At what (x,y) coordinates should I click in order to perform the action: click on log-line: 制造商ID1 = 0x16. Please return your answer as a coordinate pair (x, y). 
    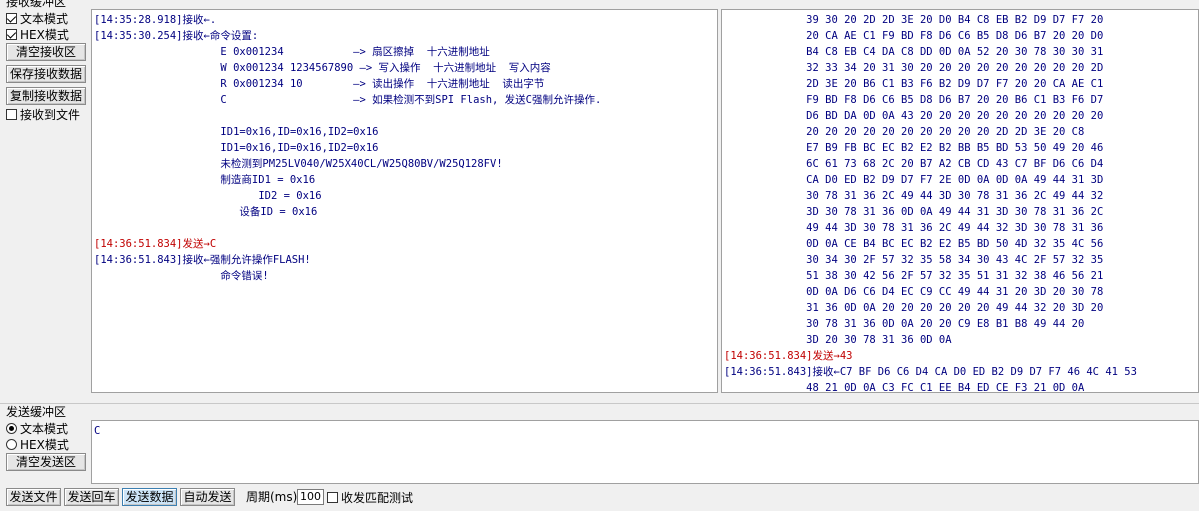
    Looking at the image, I should click on (205, 180).